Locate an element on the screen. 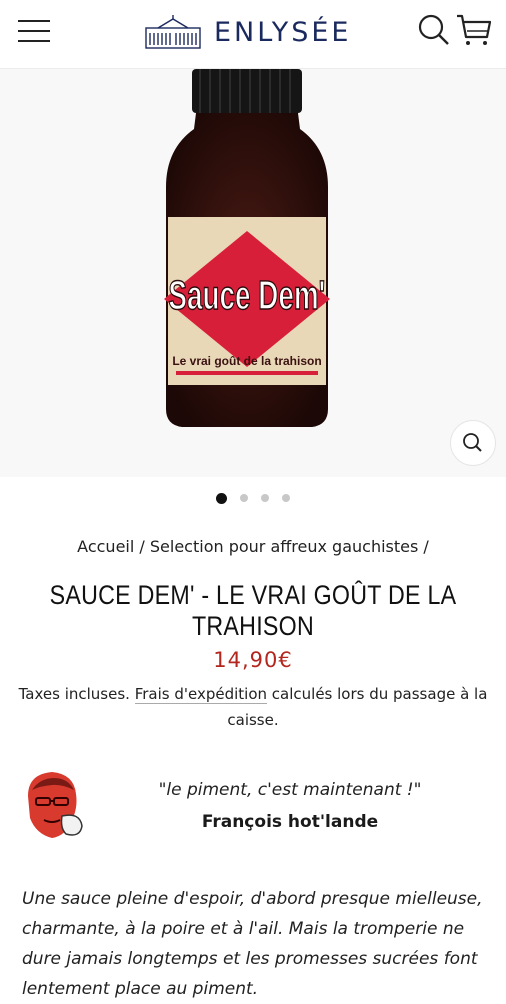 This screenshot has height=1004, width=506. quote-text: "le piment, c'est maintenant !" is located at coordinates (290, 790).